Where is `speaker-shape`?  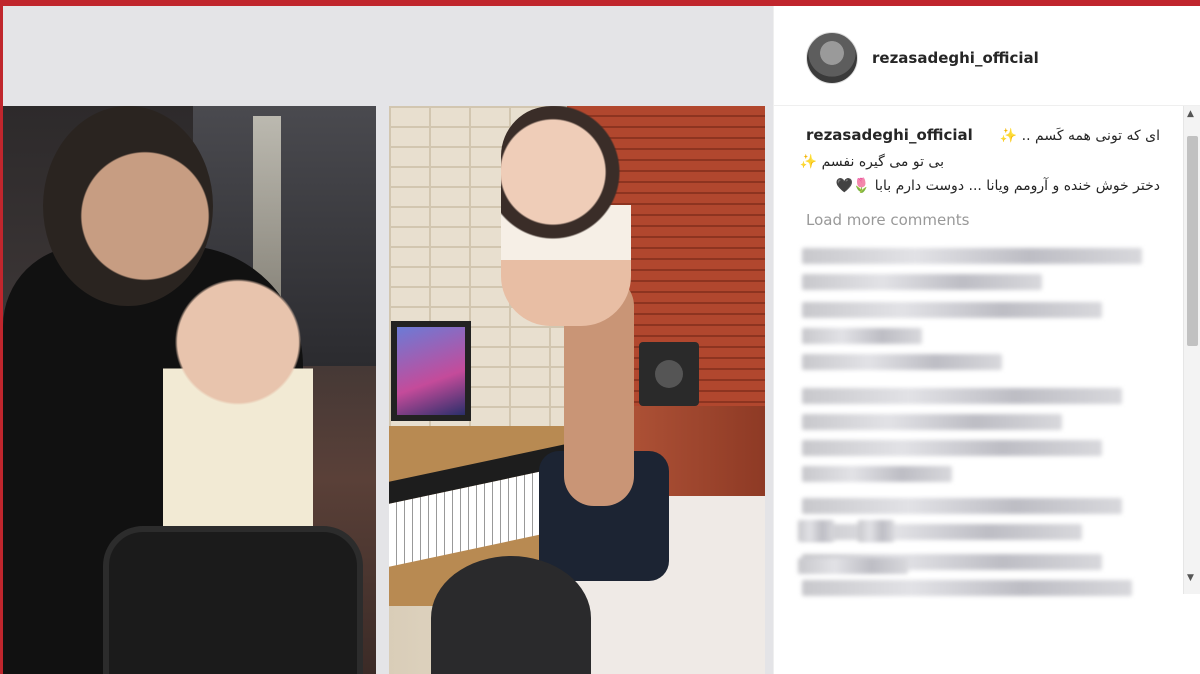
speaker-shape is located at coordinates (669, 374).